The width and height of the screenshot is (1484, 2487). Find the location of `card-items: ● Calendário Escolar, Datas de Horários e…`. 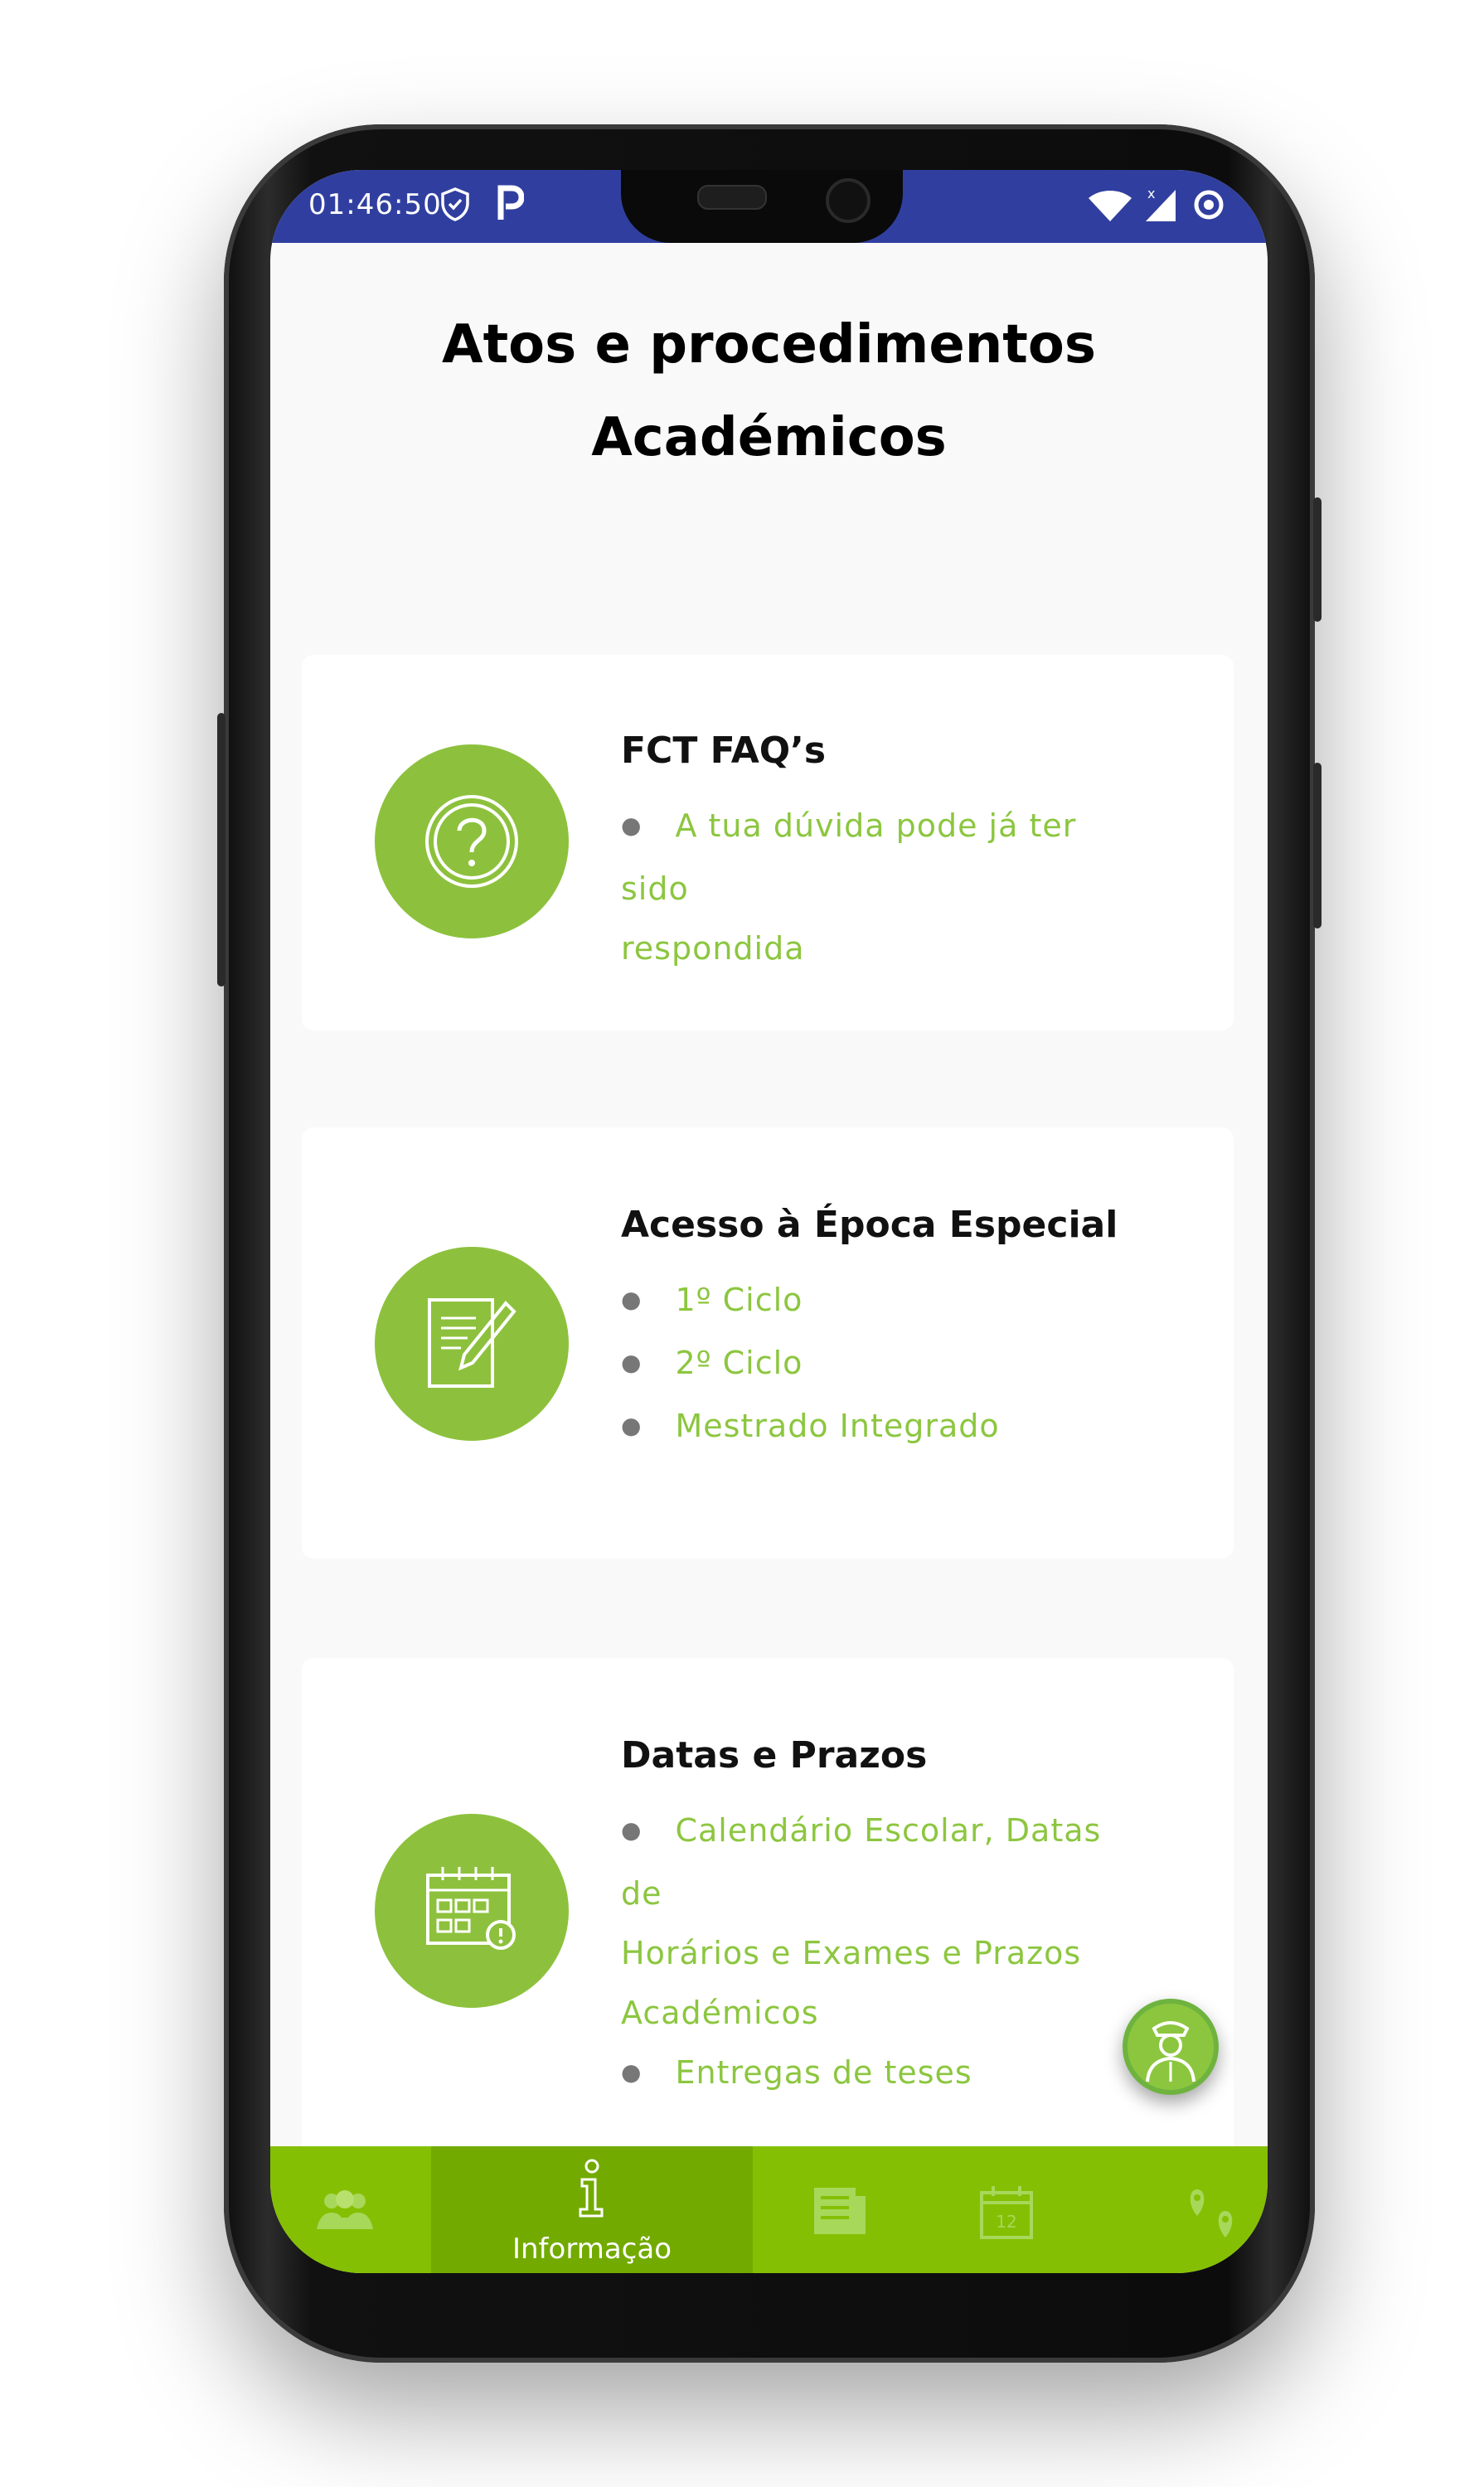

card-items: ● Calendário Escolar, Datas de Horários e… is located at coordinates (887, 1953).